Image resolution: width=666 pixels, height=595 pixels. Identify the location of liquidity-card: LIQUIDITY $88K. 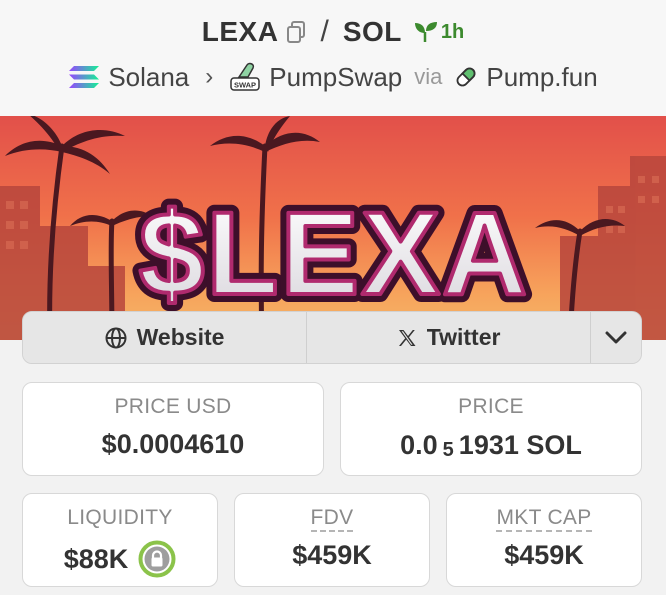
(120, 540).